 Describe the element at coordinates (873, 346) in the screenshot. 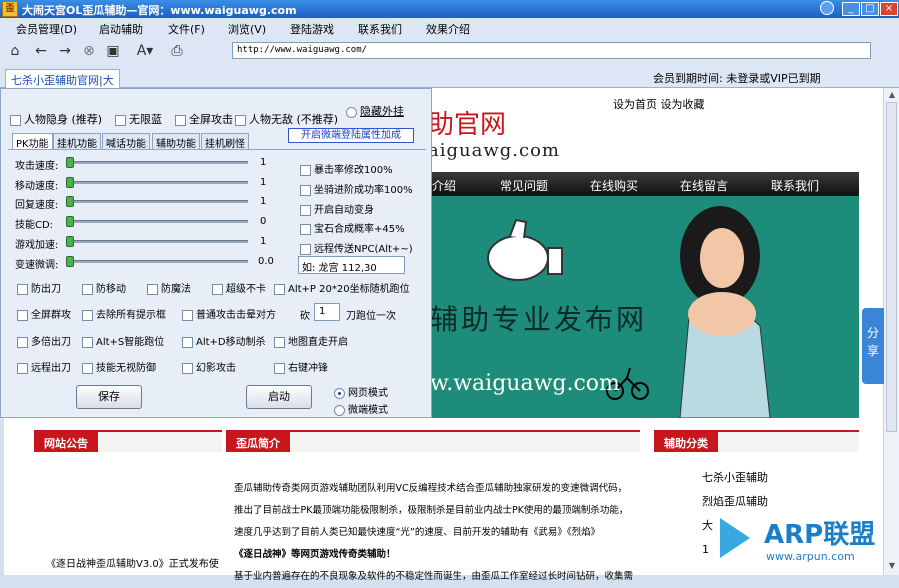

I see `share-button: 分享` at that location.